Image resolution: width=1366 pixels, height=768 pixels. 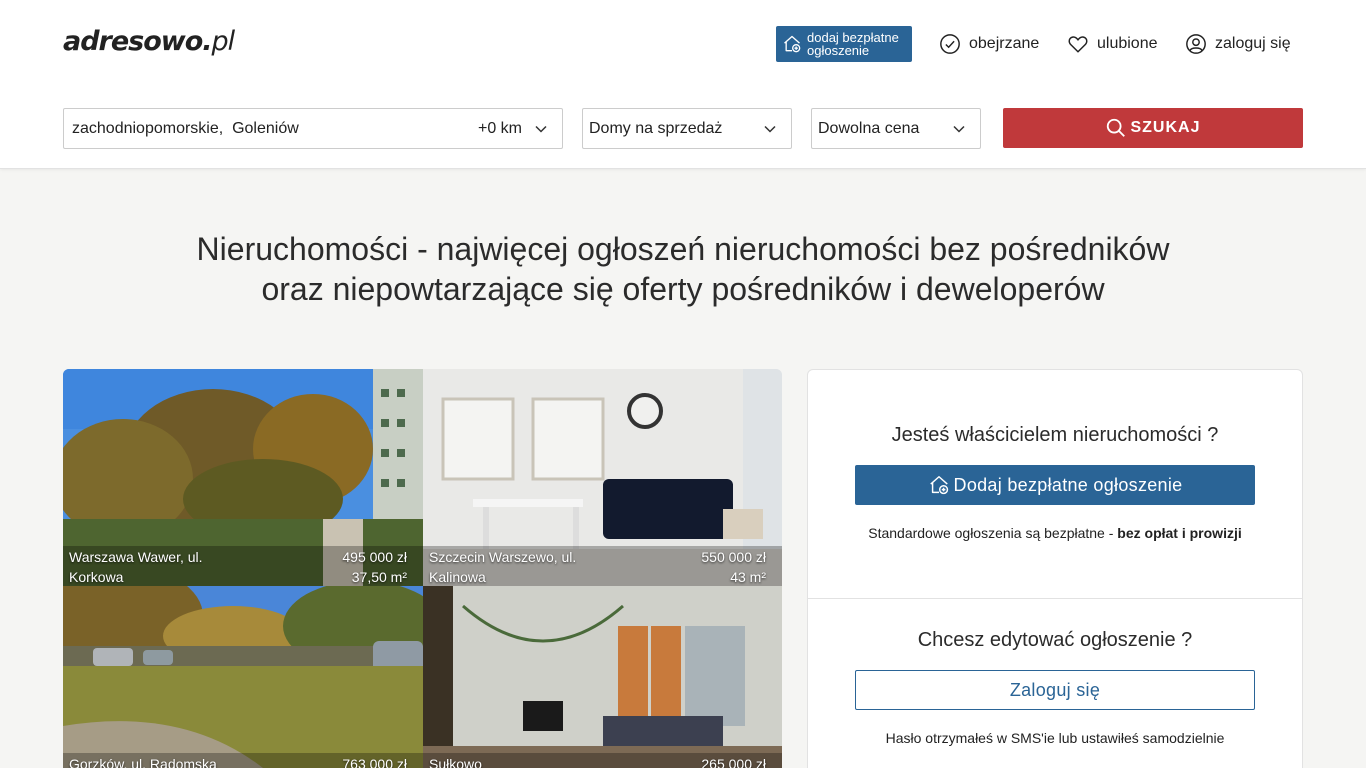 I want to click on listing-price: 495 000 zł, so click(x=374, y=557).